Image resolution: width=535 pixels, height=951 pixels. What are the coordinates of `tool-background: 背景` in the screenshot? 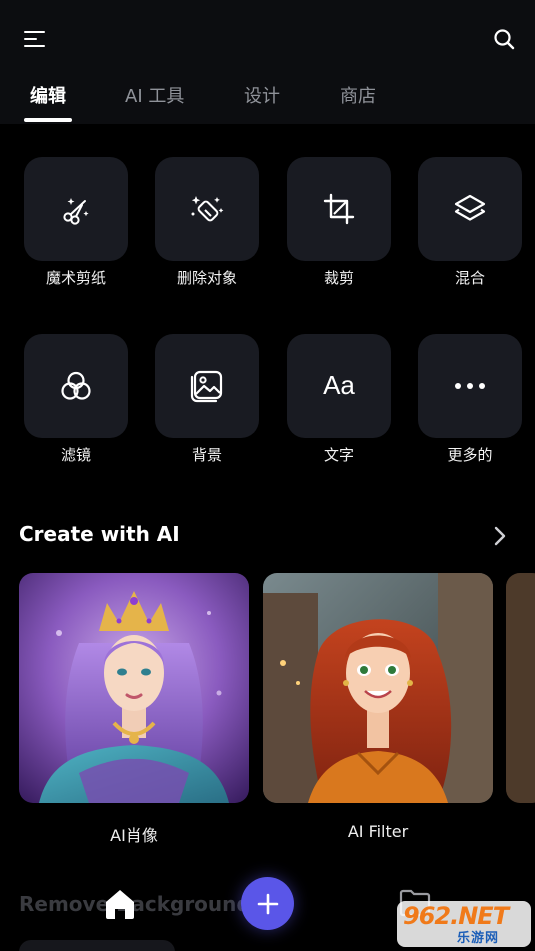 It's located at (207, 399).